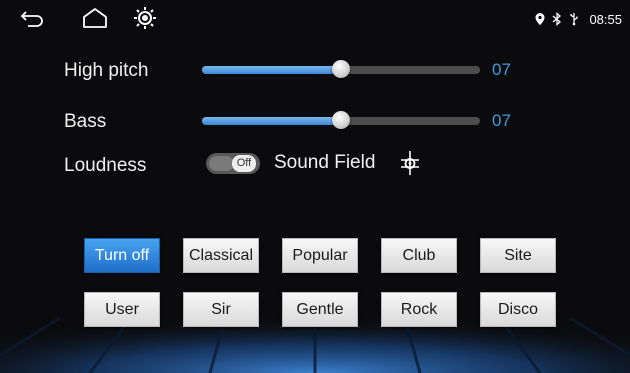 The image size is (630, 373). What do you see at coordinates (33, 18) in the screenshot?
I see `back-icon` at bounding box center [33, 18].